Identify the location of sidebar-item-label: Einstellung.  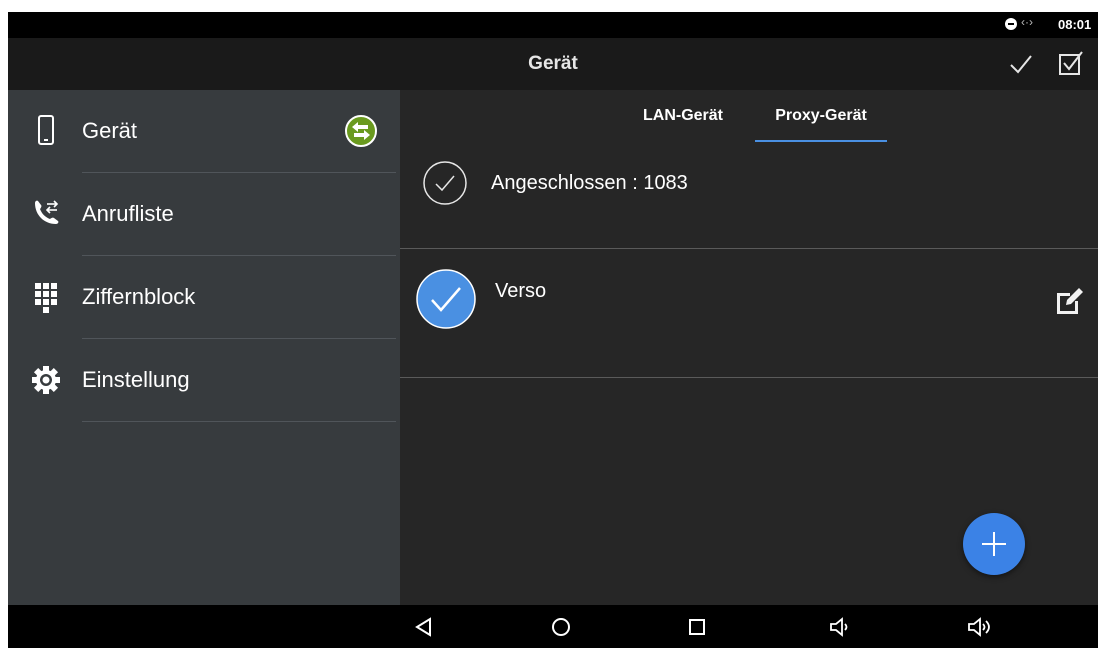
(136, 379).